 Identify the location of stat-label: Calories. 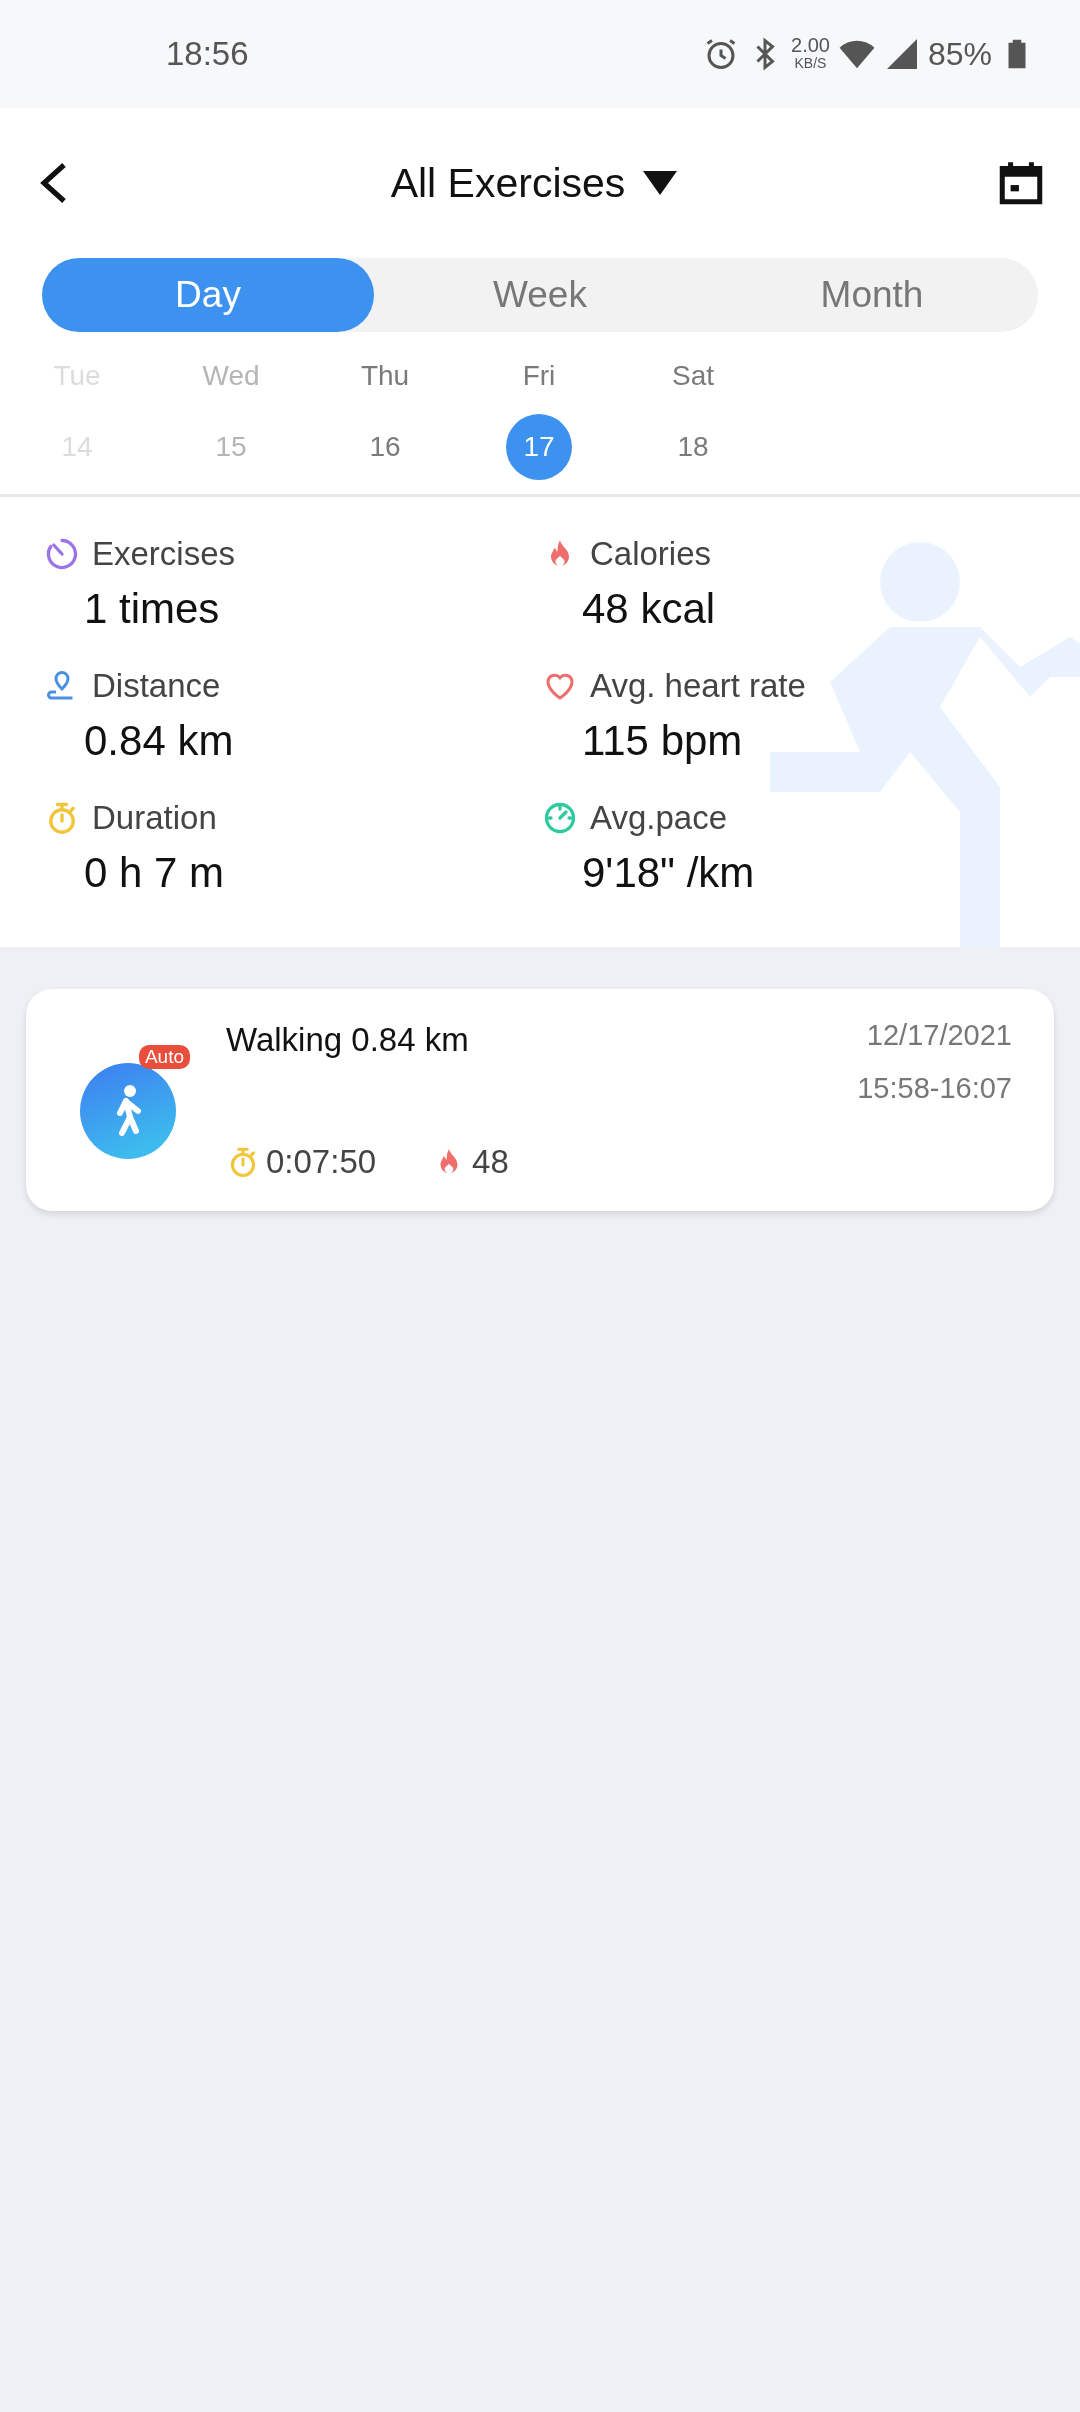
(651, 554).